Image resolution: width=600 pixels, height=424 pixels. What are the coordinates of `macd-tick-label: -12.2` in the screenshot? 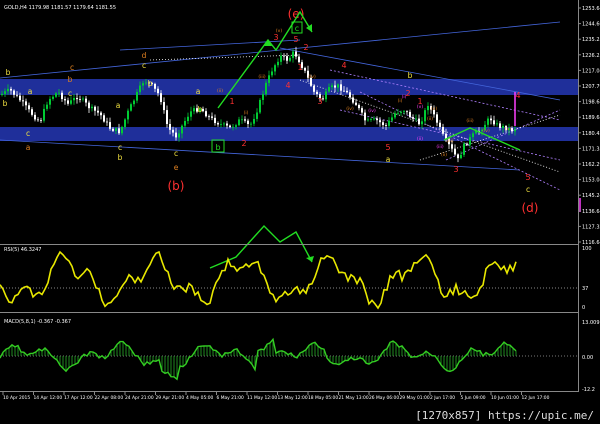 It's located at (588, 390).